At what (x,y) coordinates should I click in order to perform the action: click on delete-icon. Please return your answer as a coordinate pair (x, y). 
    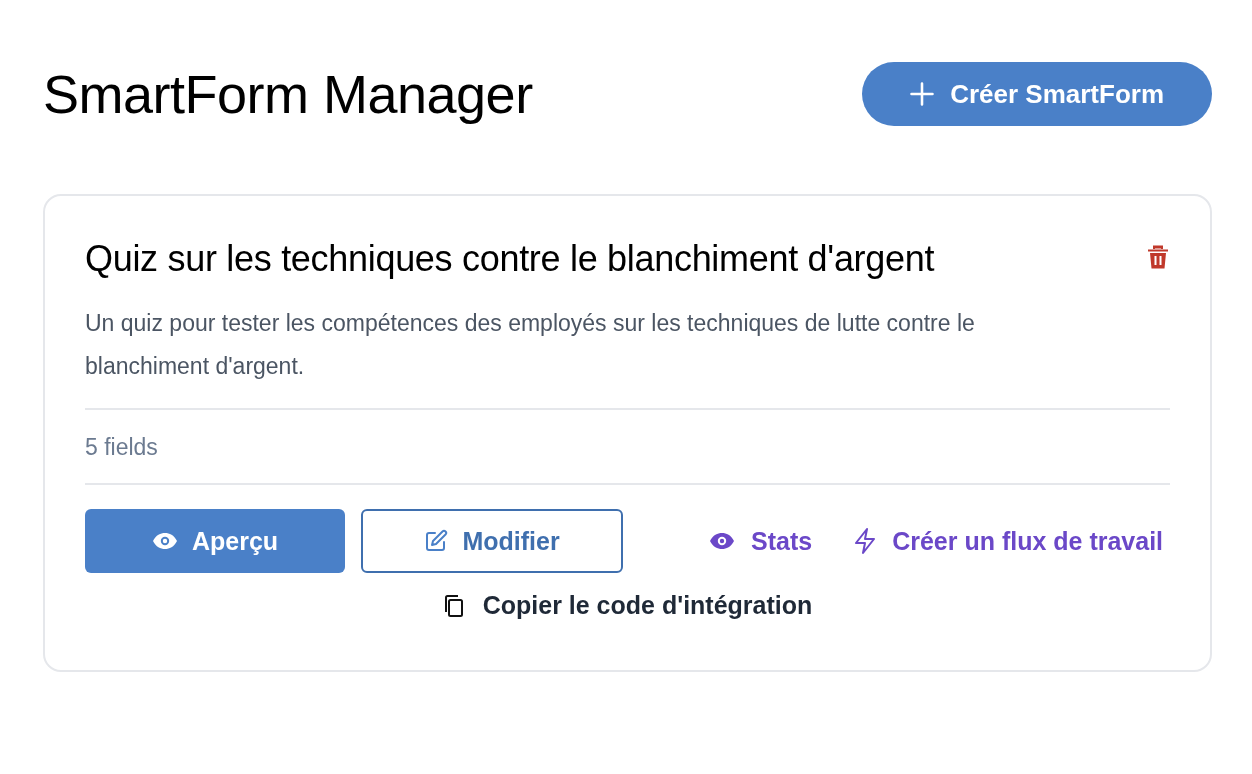
    Looking at the image, I should click on (1158, 257).